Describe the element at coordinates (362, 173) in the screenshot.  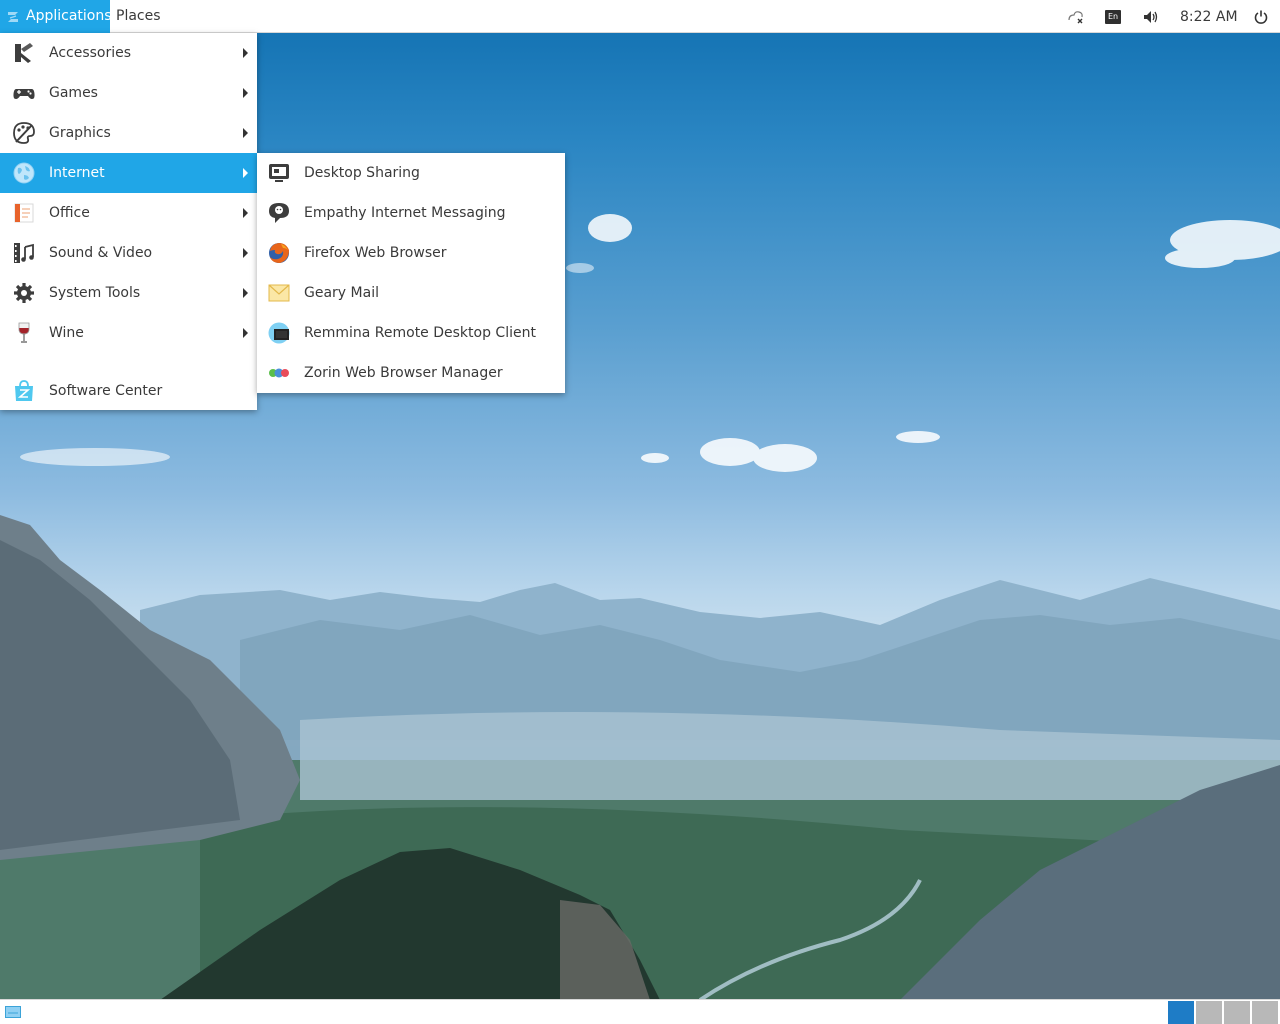
I see `menu-item-label: Desktop Sharing` at that location.